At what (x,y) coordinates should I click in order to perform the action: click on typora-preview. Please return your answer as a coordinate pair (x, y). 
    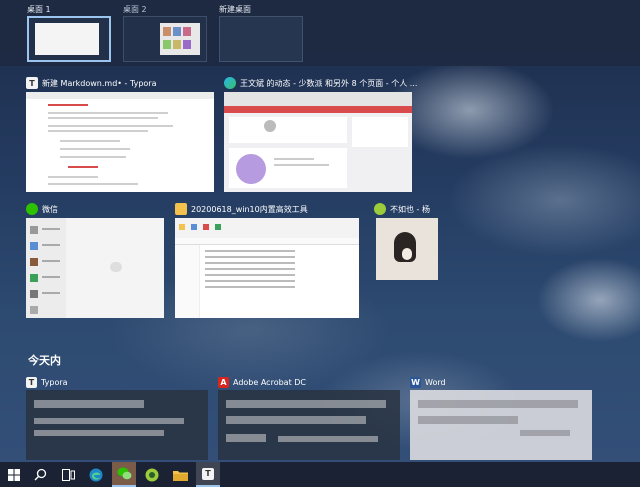
    Looking at the image, I should click on (120, 142).